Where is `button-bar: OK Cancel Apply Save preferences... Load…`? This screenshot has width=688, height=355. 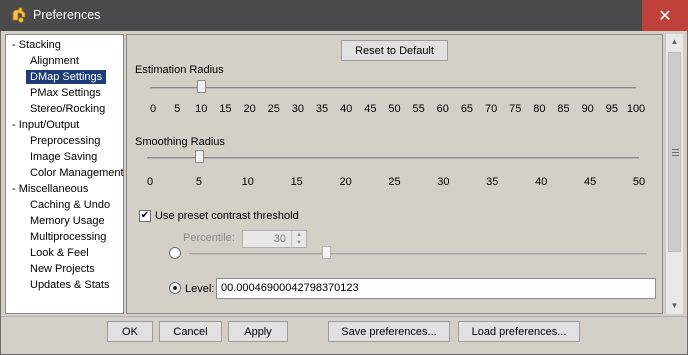
button-bar: OK Cancel Apply Save preferences... Load… is located at coordinates (344, 335).